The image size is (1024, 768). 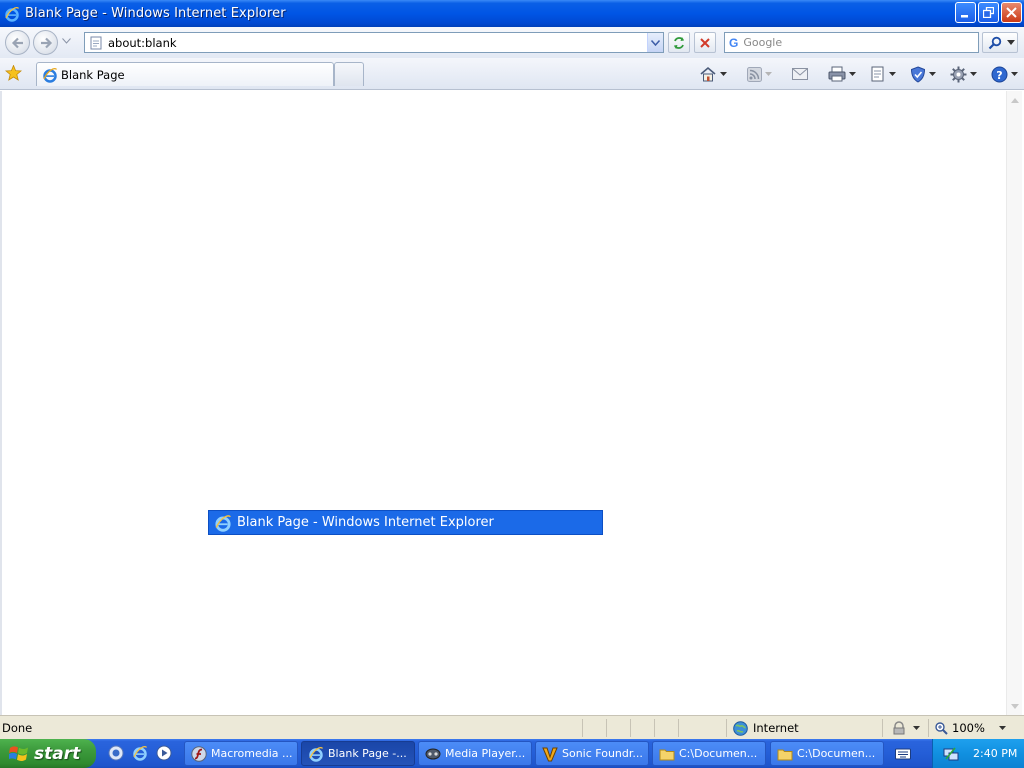 I want to click on recent-pages-dropdown-icon, so click(x=66, y=41).